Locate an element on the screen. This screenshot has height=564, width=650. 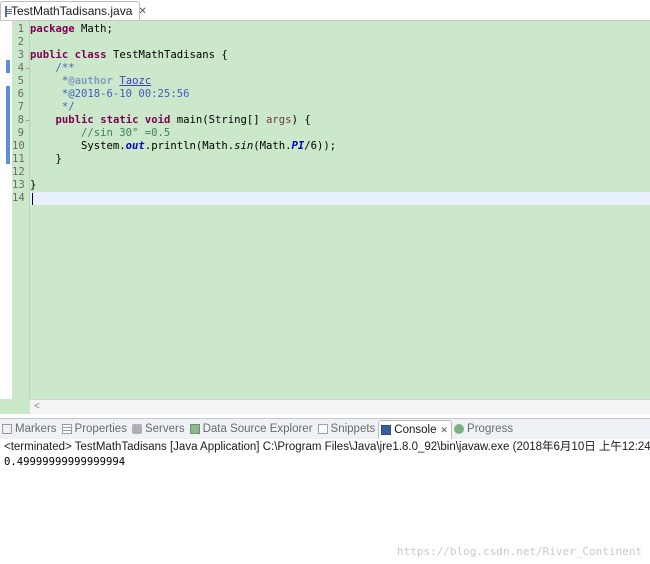
static-field: out is located at coordinates (135, 146).